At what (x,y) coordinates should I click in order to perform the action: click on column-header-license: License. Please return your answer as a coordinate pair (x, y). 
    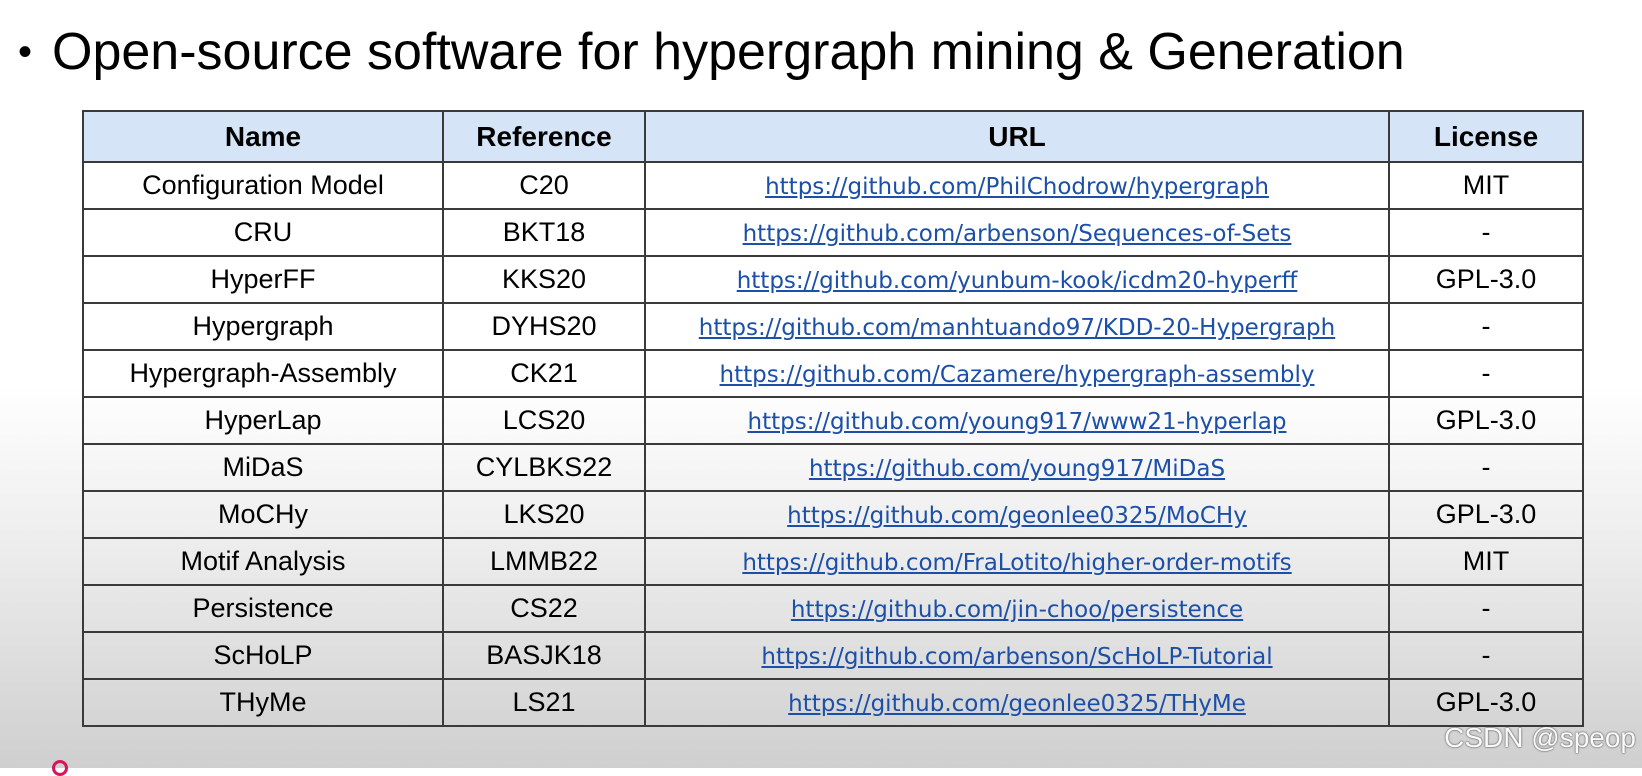
    Looking at the image, I should click on (1486, 136).